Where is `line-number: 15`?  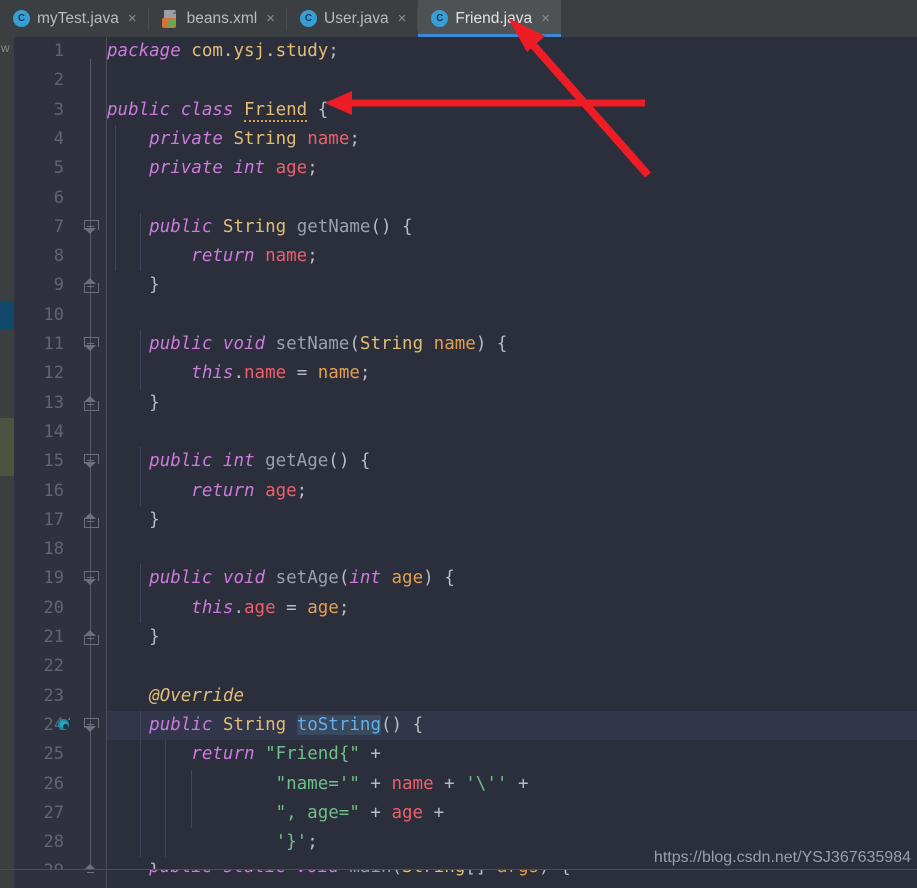 line-number: 15 is located at coordinates (53, 461).